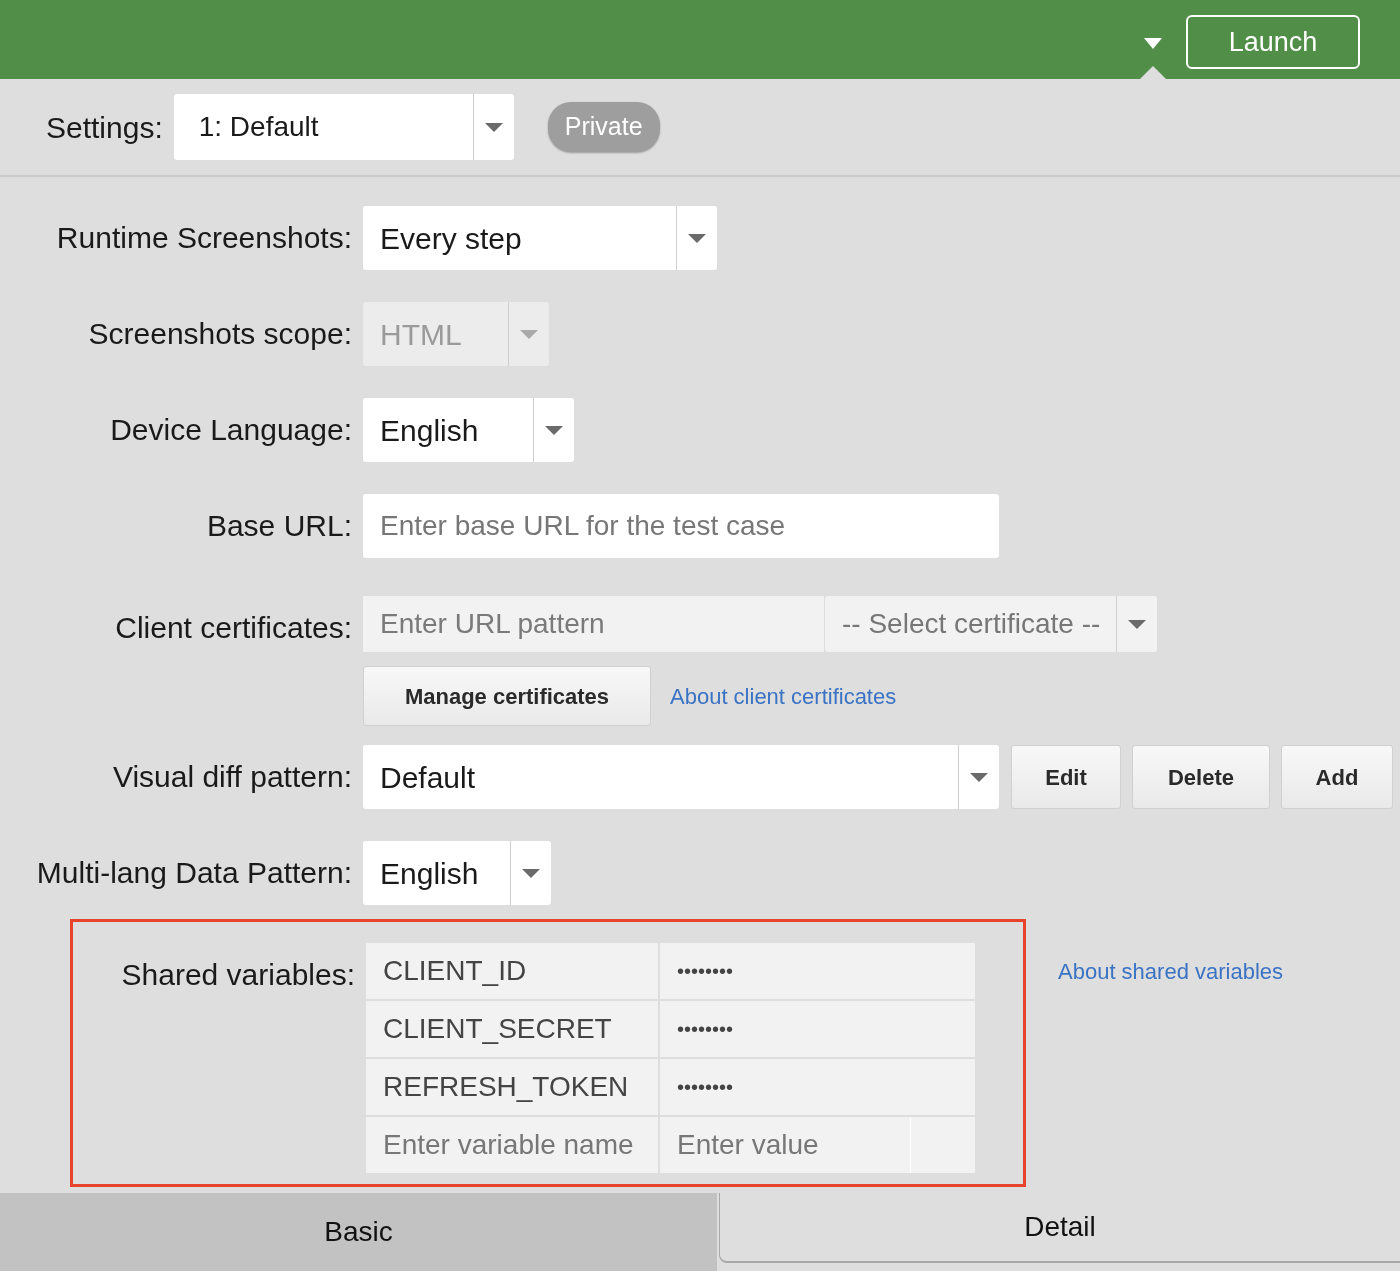 This screenshot has height=1271, width=1400. Describe the element at coordinates (343, 127) in the screenshot. I see `settings-select: 1: Default` at that location.